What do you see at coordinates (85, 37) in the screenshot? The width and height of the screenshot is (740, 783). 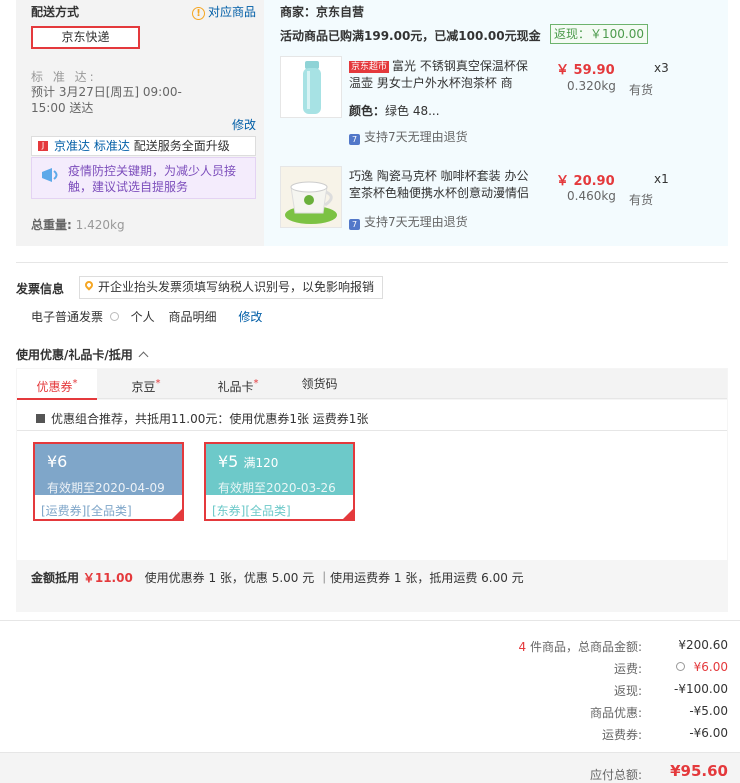 I see `shipping-method-button: 京东快递` at bounding box center [85, 37].